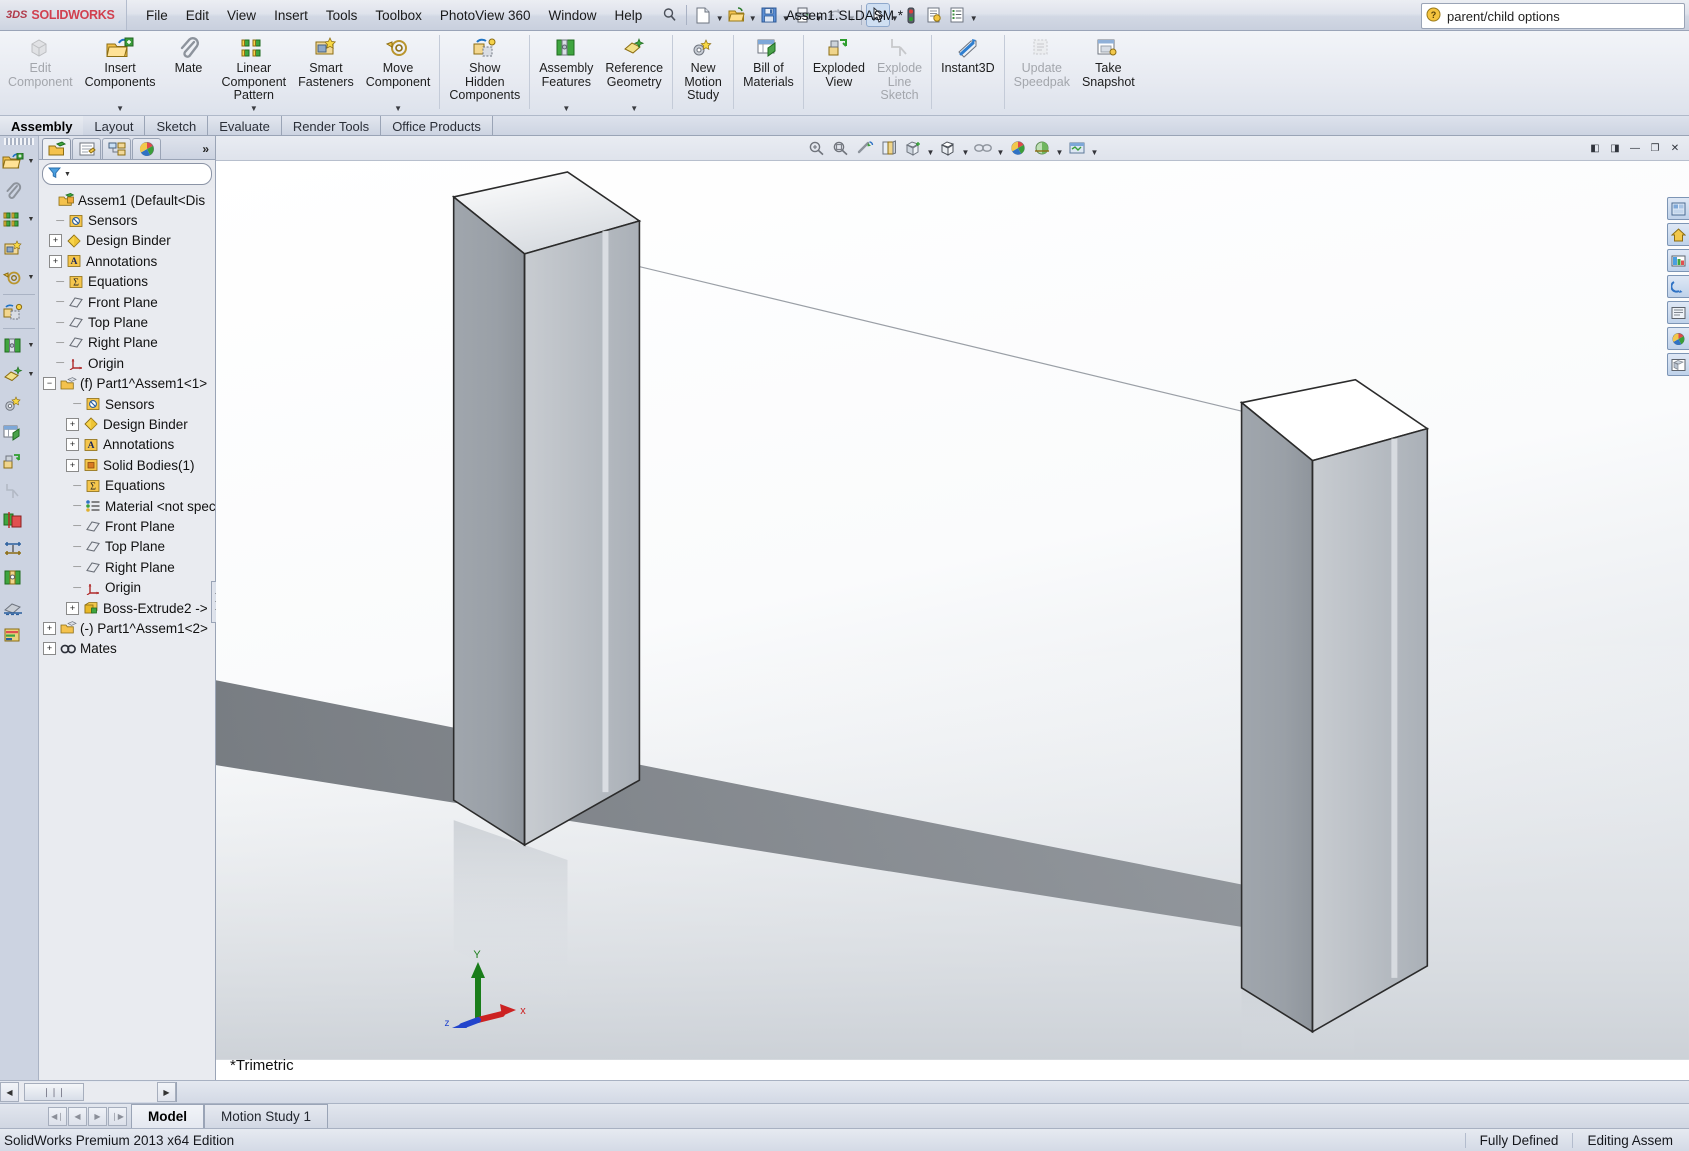  What do you see at coordinates (127, 384) in the screenshot?
I see `tree-item-part1-instance1: − (f) Part1^Assem1<1>` at bounding box center [127, 384].